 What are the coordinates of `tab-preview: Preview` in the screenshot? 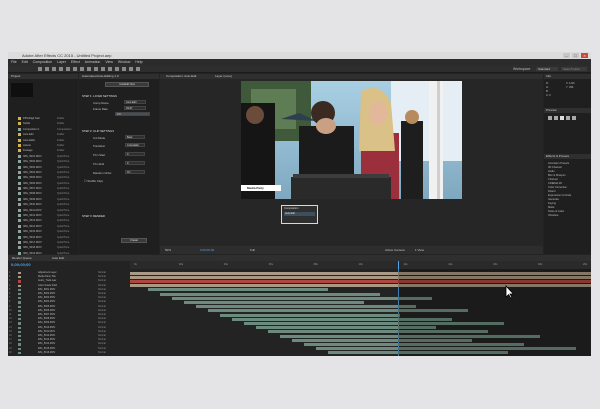 It's located at (551, 110).